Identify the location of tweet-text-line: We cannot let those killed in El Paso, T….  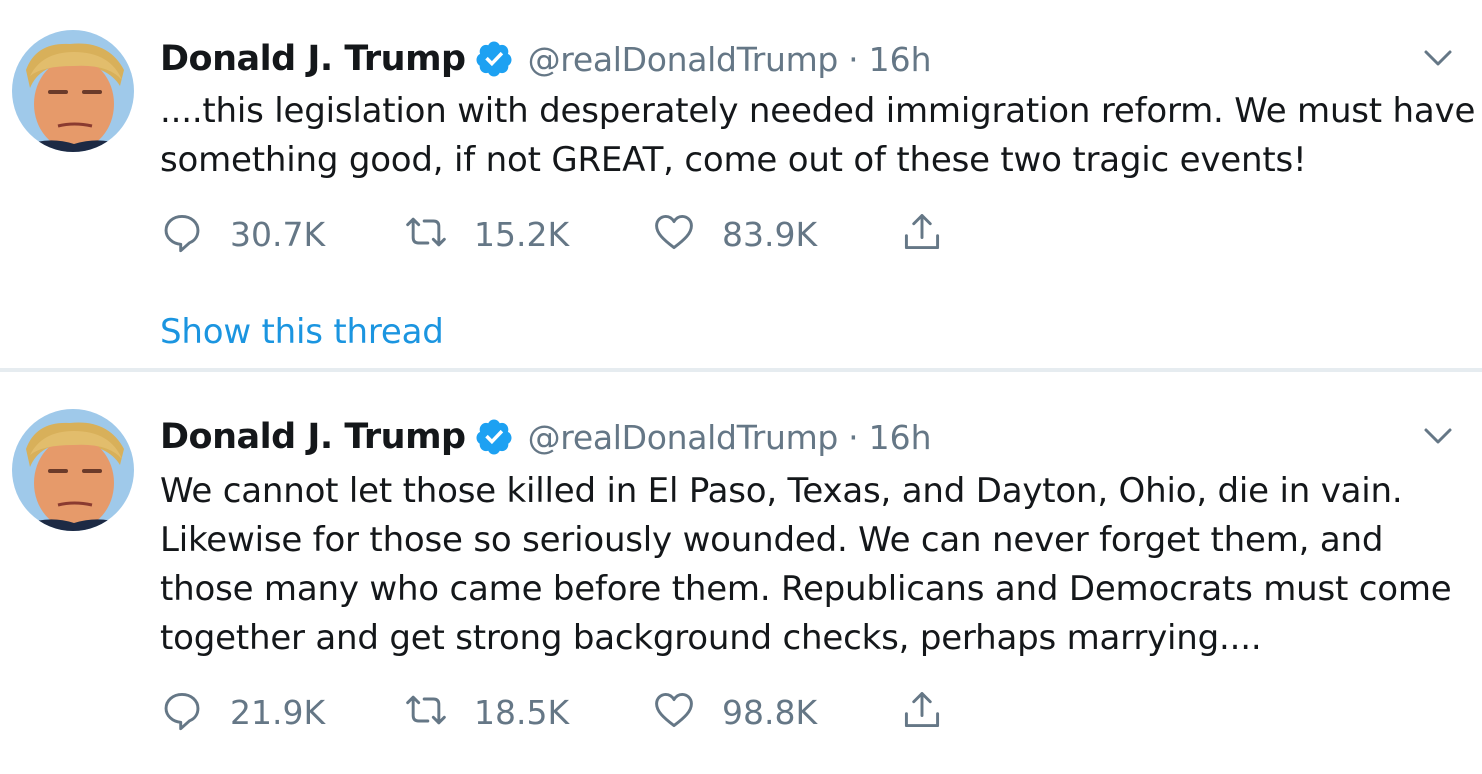
(781, 491).